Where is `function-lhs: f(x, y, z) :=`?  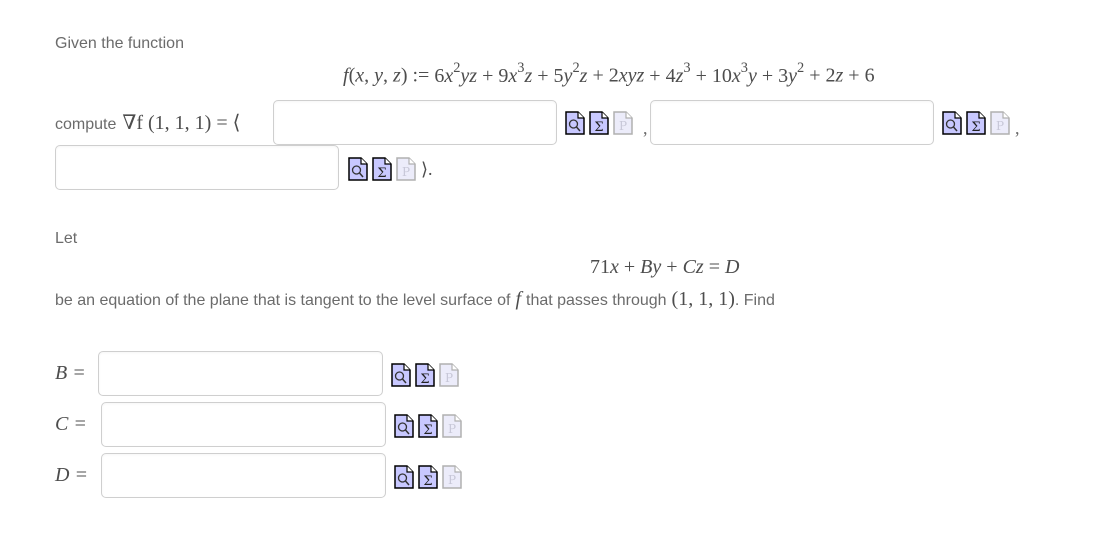 function-lhs: f(x, y, z) := is located at coordinates (386, 75).